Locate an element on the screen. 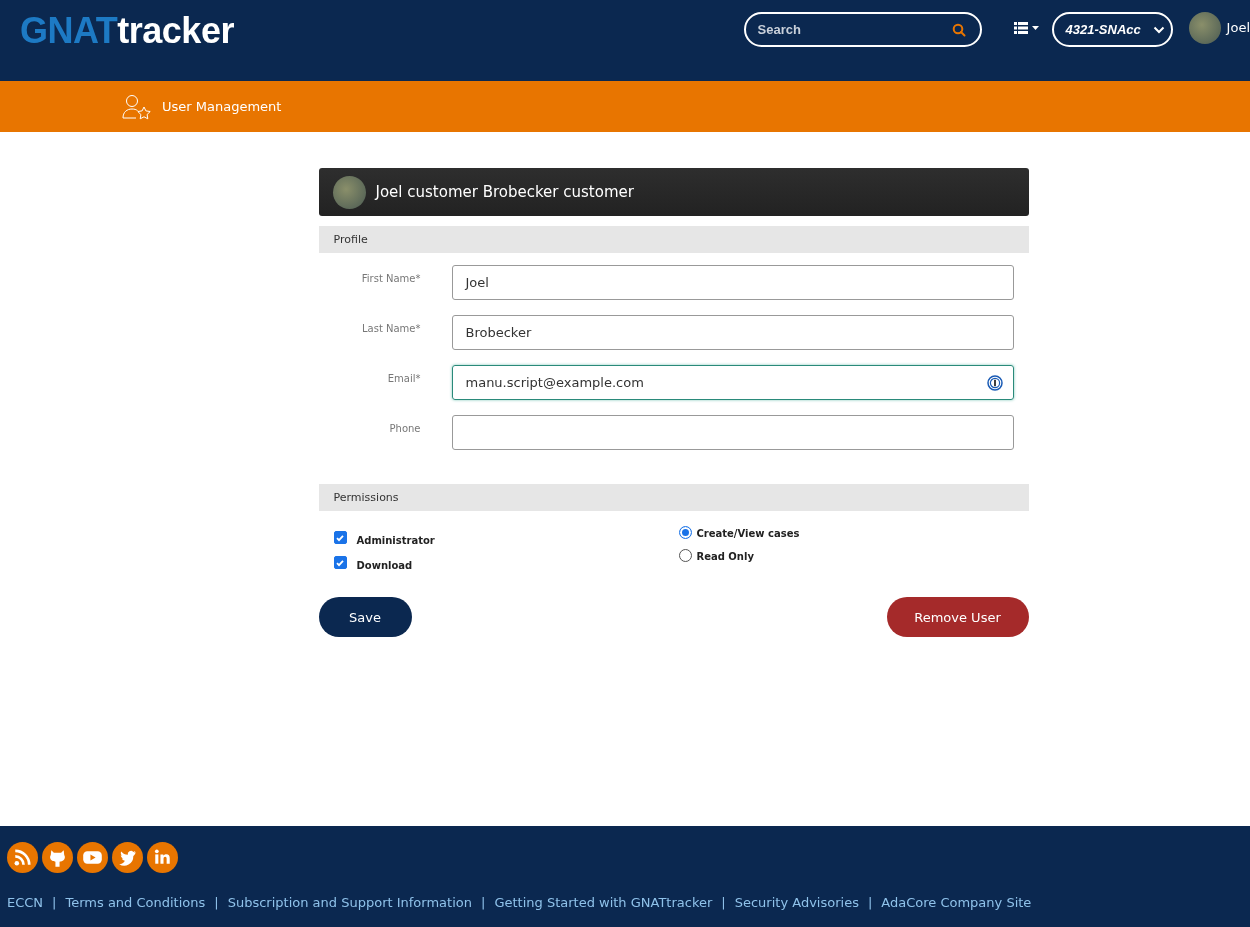 Image resolution: width=1250 pixels, height=927 pixels. github-icon is located at coordinates (57, 857).